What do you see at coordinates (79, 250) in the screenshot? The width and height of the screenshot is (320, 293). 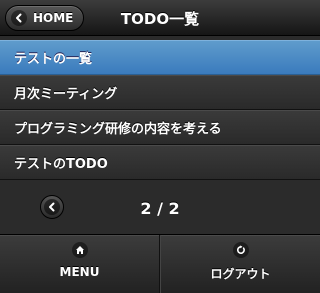 I see `home-icon` at bounding box center [79, 250].